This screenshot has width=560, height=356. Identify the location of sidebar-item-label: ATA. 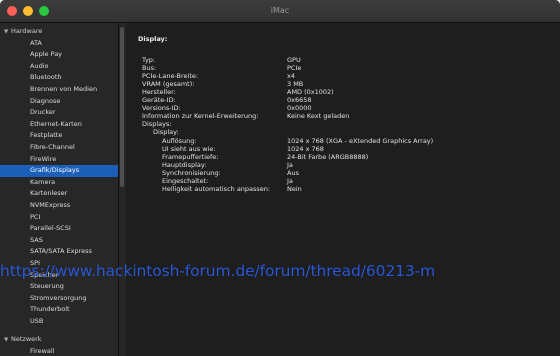
(36, 42).